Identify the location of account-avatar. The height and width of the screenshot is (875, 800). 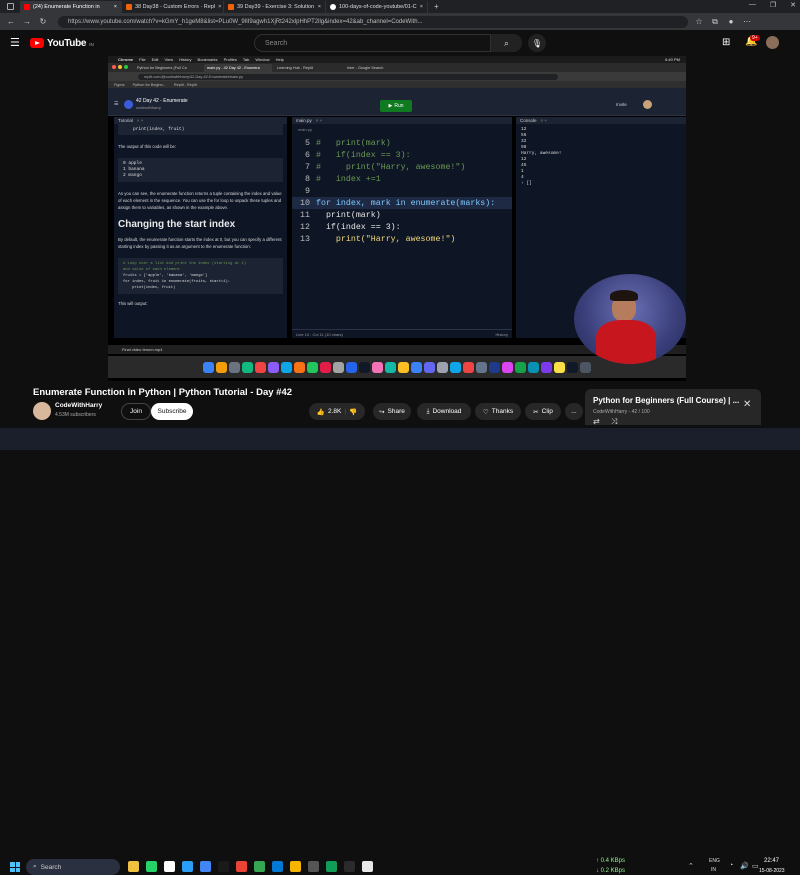
(772, 42).